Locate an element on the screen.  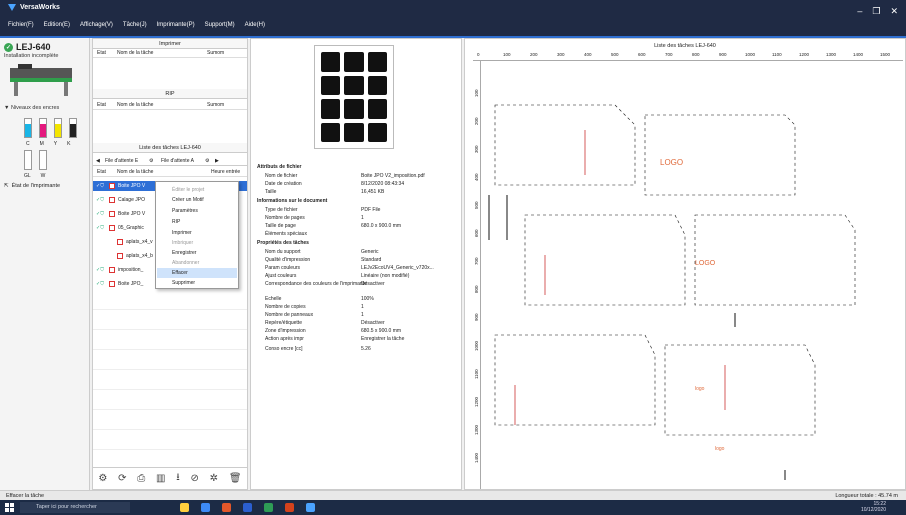
taskbar-search: Taper ici pour rechercher is located at coordinates (75, 507).